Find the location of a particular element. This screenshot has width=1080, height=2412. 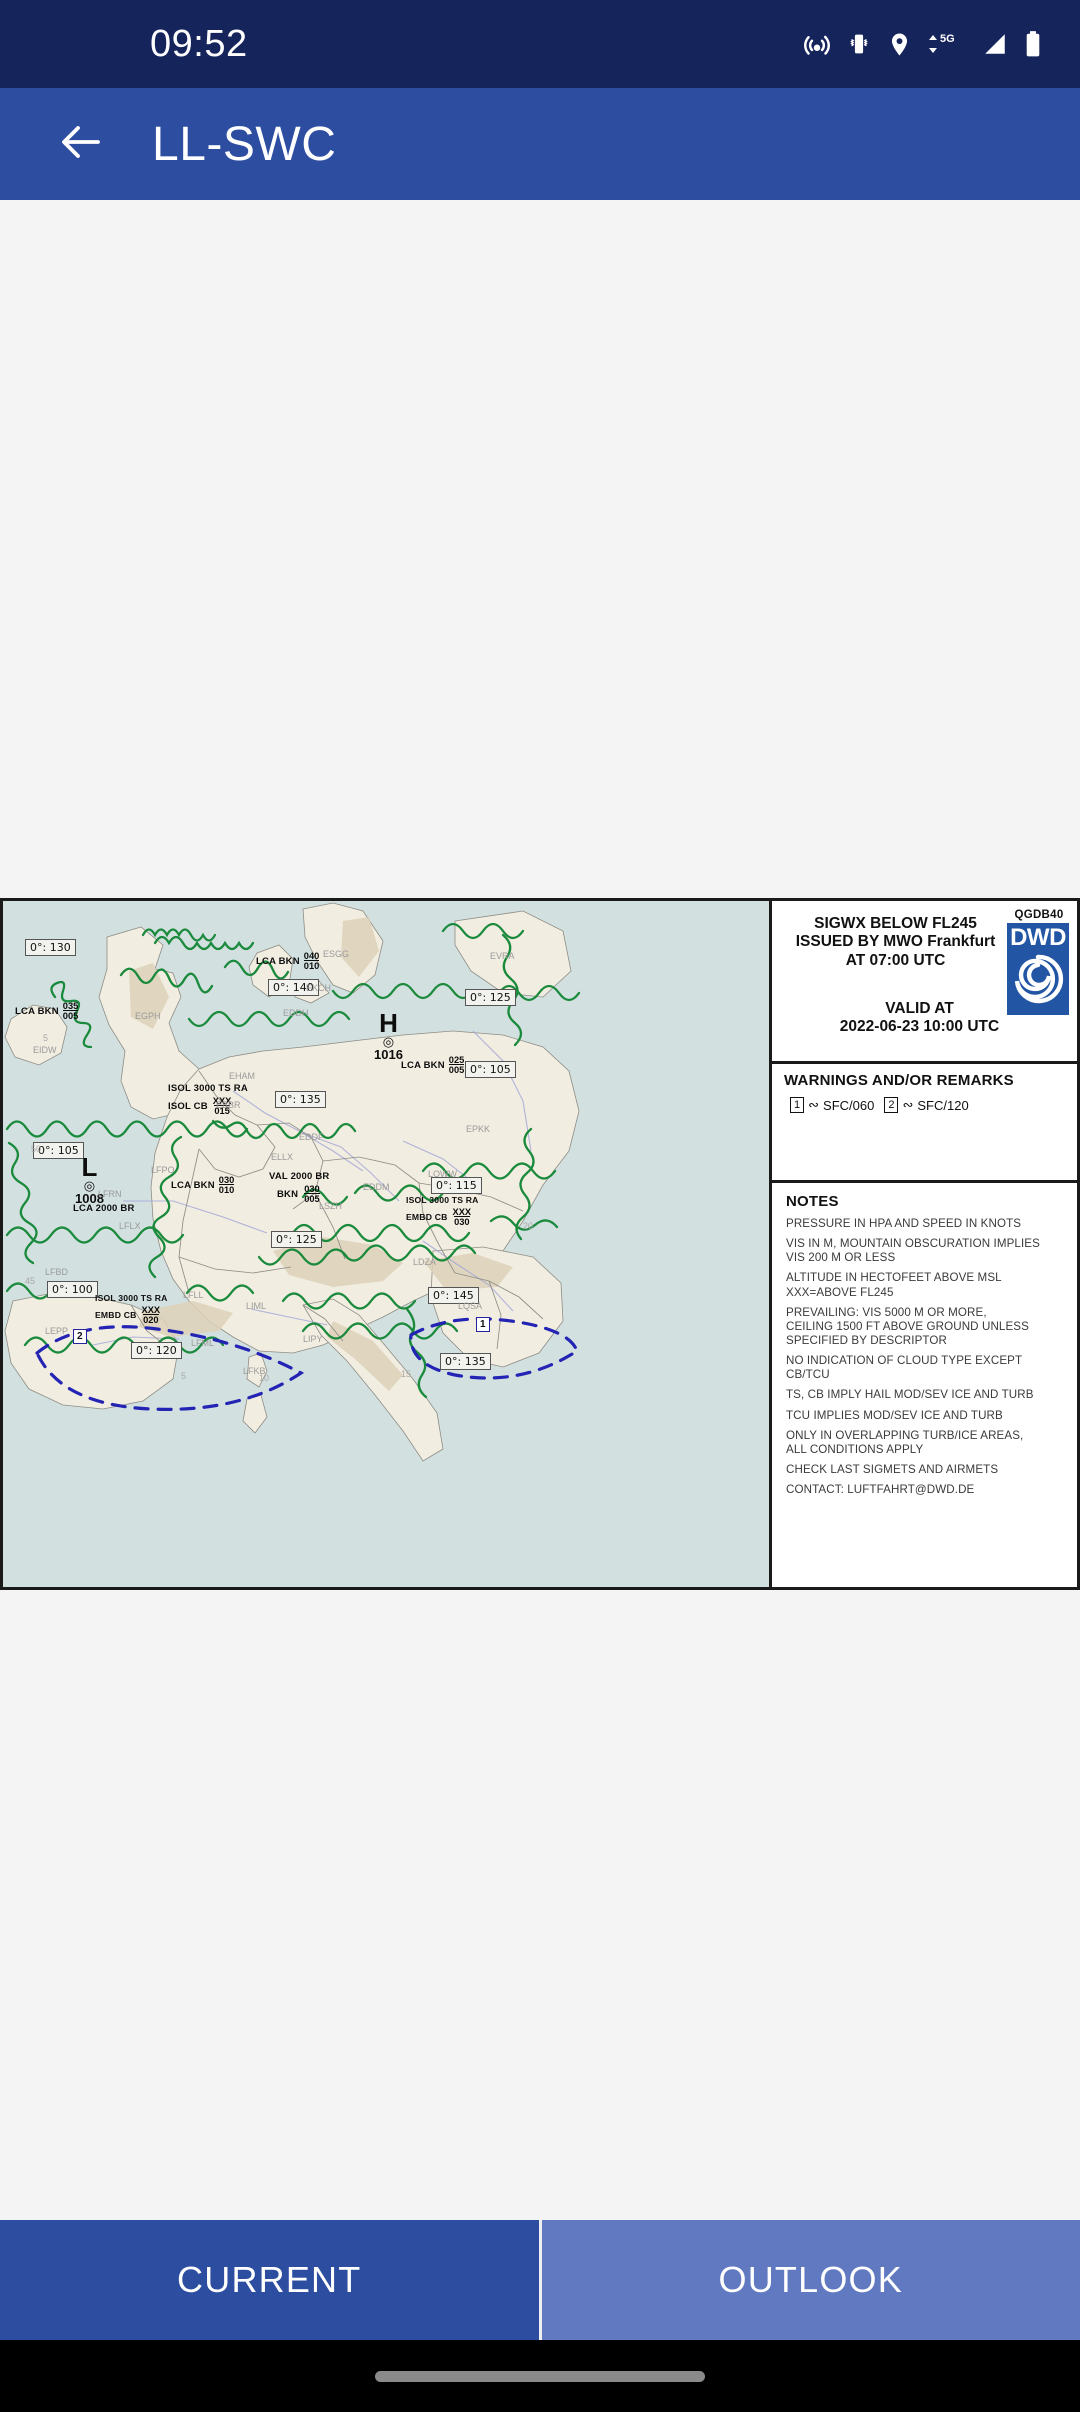

warnings-title: WARNINGS AND/OR REMARKS is located at coordinates (899, 1080).